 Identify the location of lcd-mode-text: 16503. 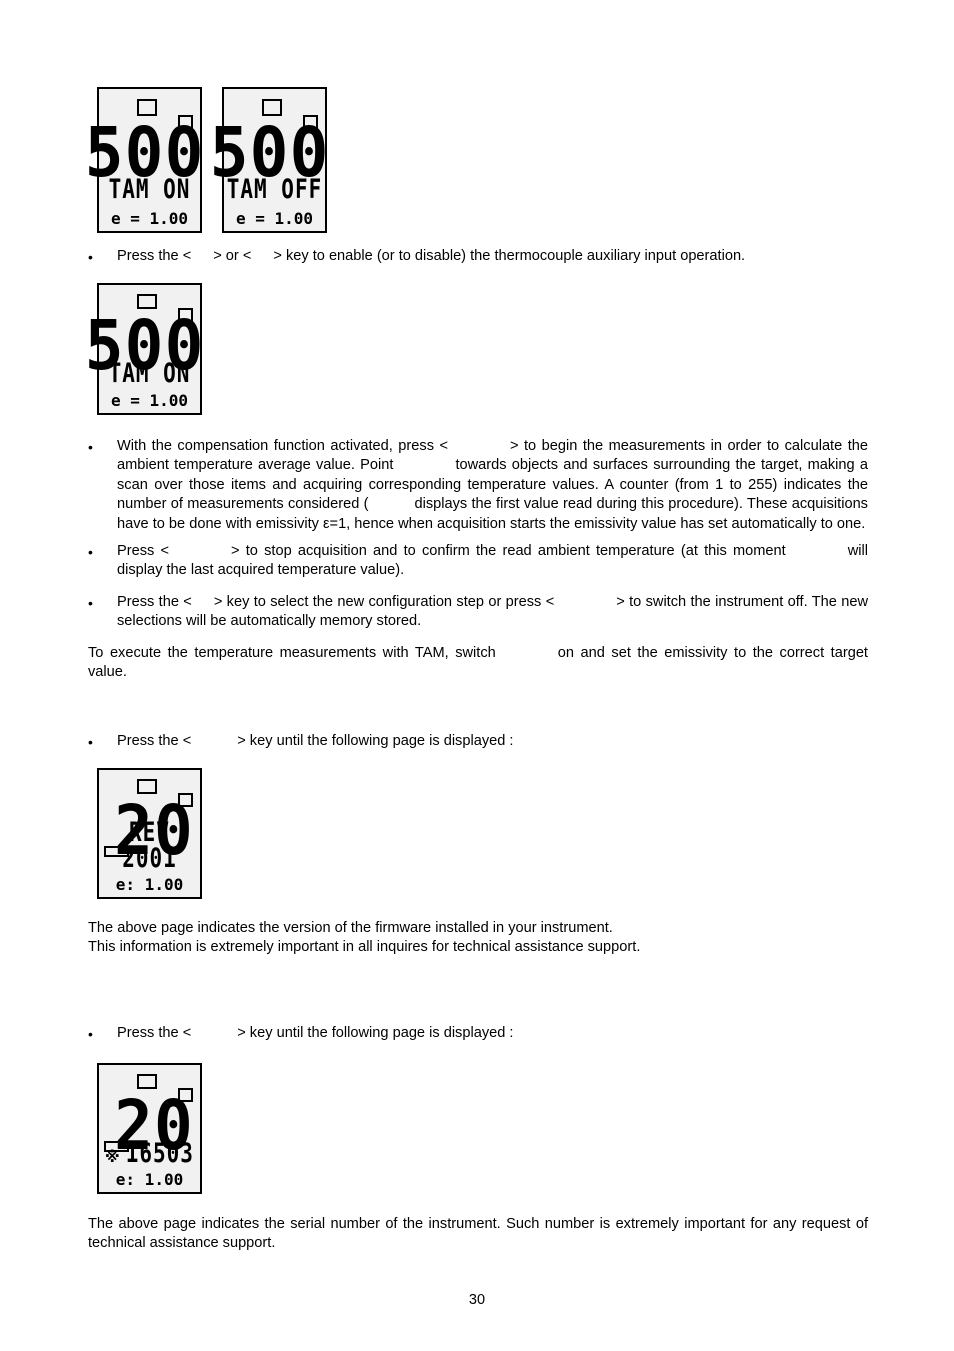
(159, 1152).